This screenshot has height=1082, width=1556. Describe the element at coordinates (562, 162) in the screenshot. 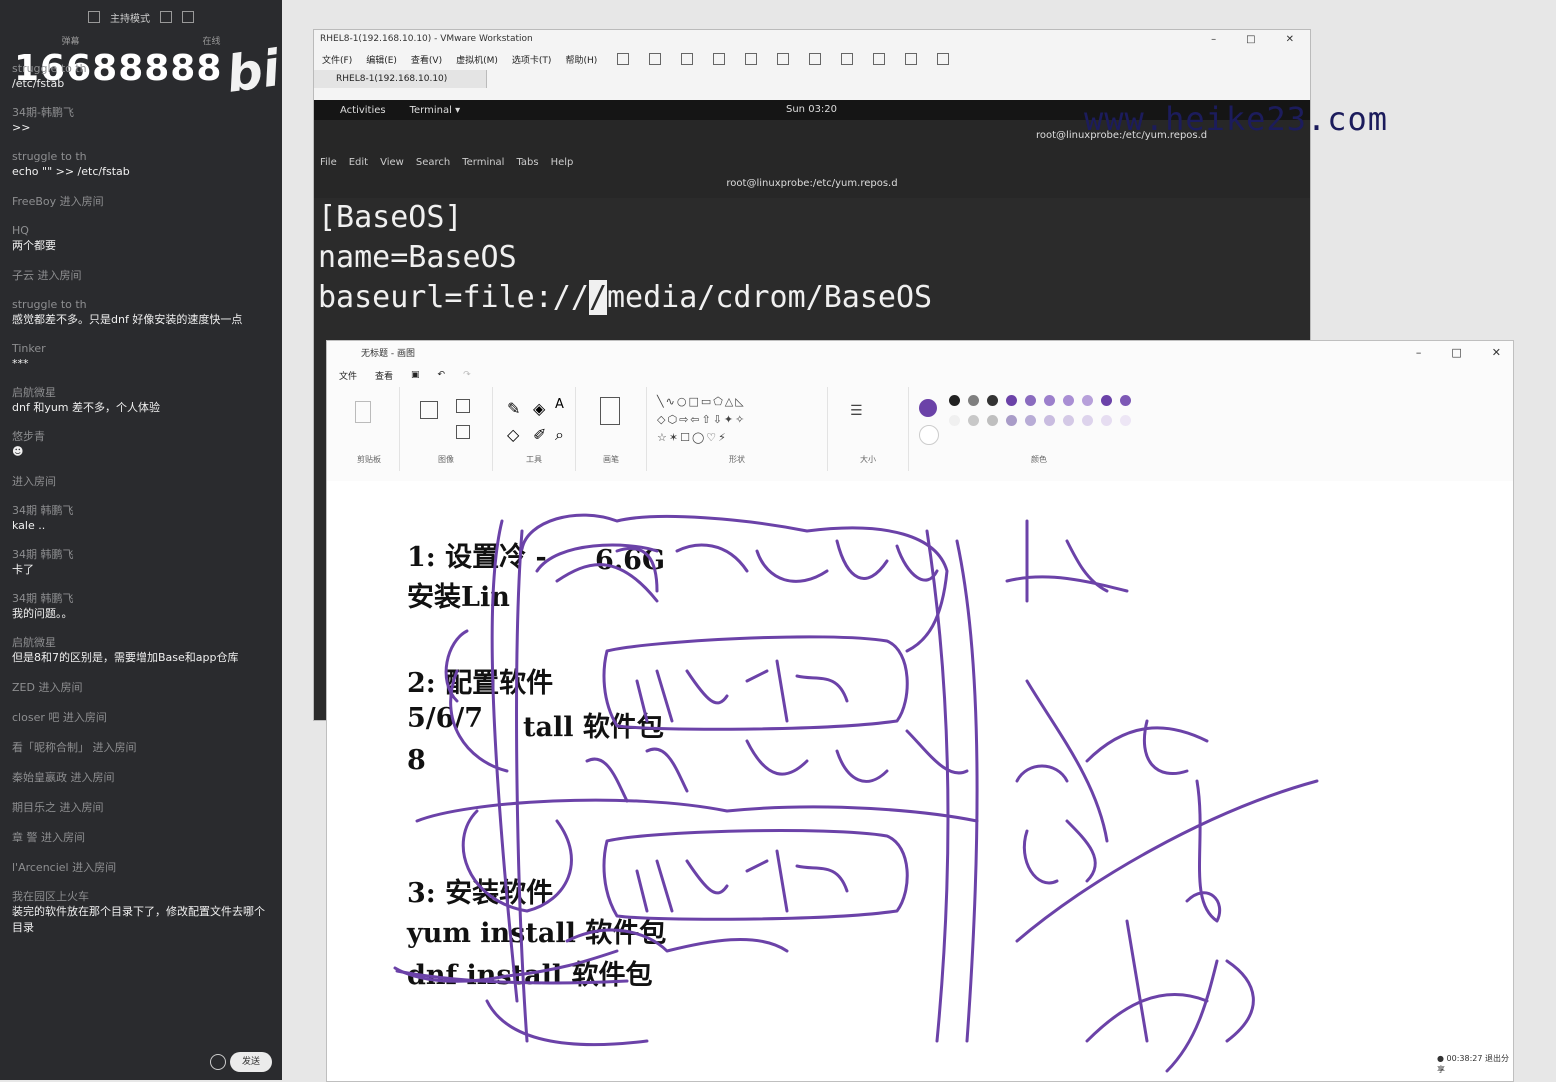

I see `terminal-menu-help: Help` at that location.